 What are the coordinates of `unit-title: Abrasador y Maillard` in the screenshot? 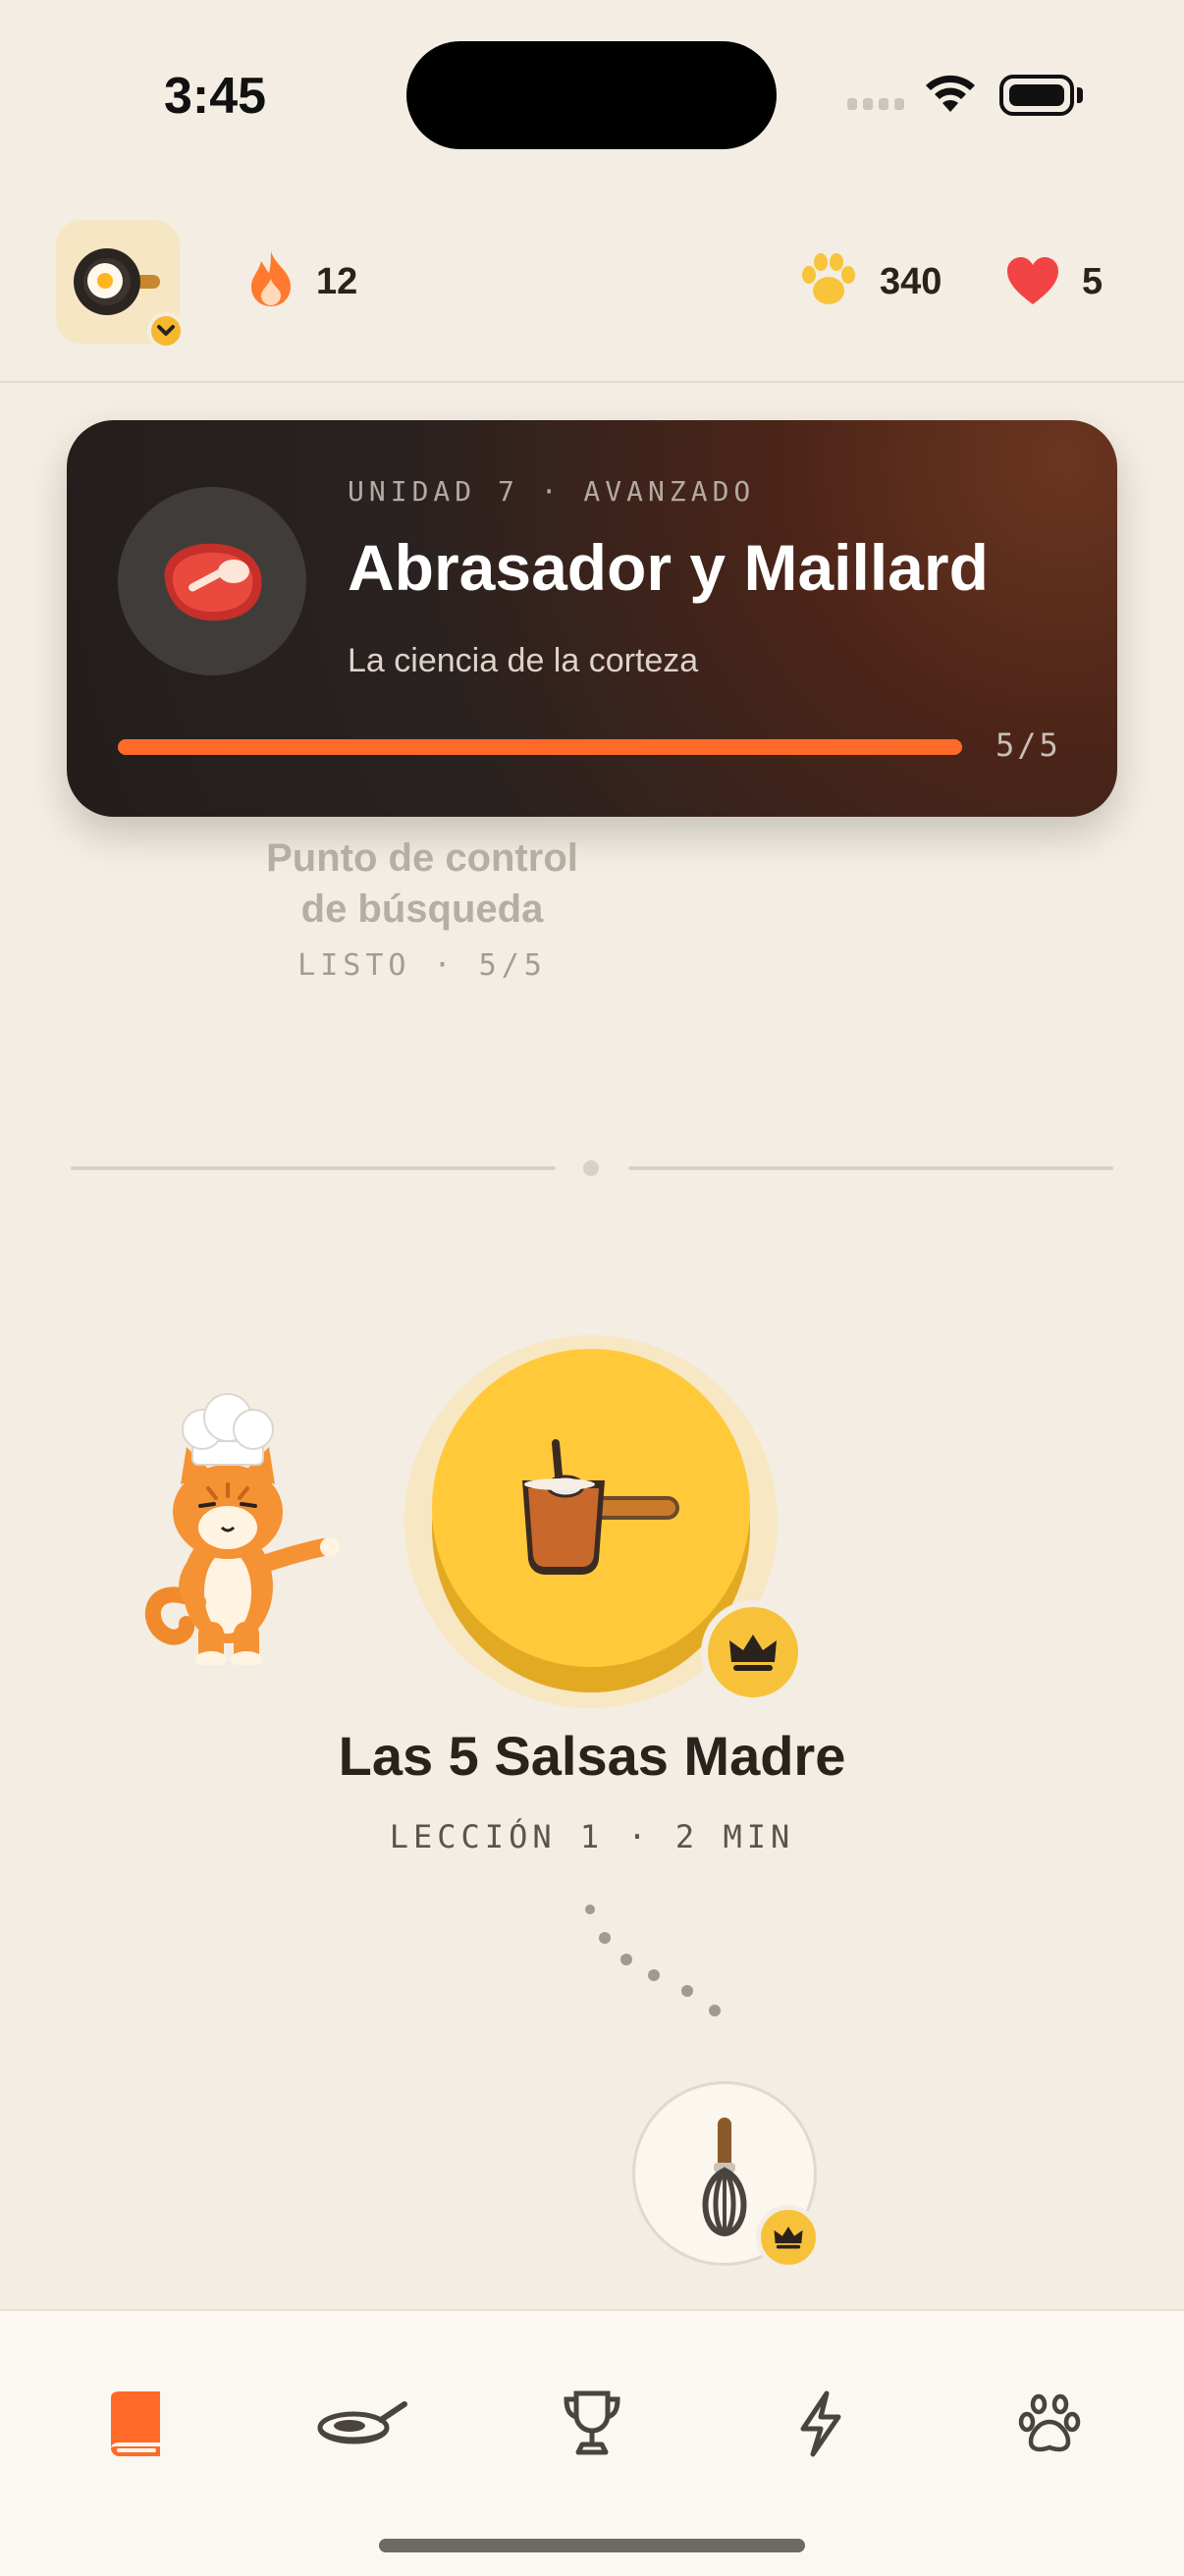 It's located at (668, 567).